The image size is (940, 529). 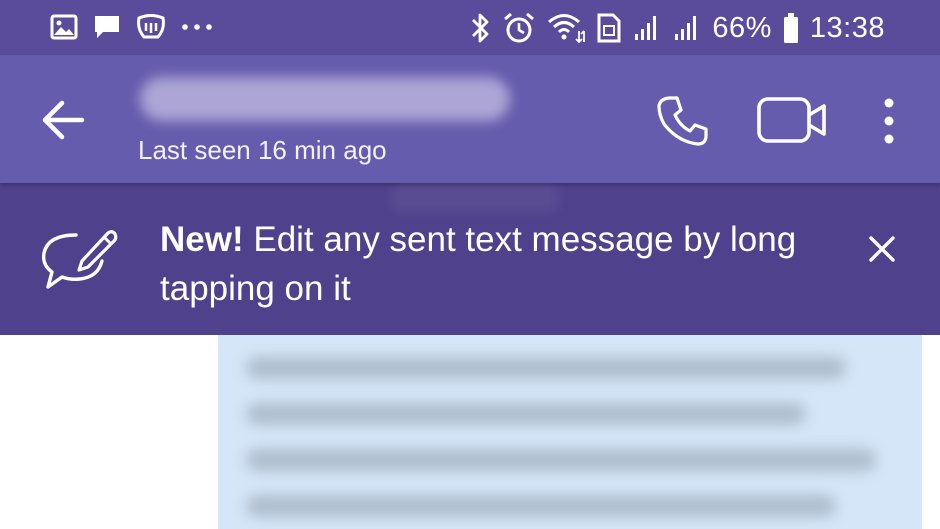 What do you see at coordinates (519, 28) in the screenshot?
I see `alarm-icon` at bounding box center [519, 28].